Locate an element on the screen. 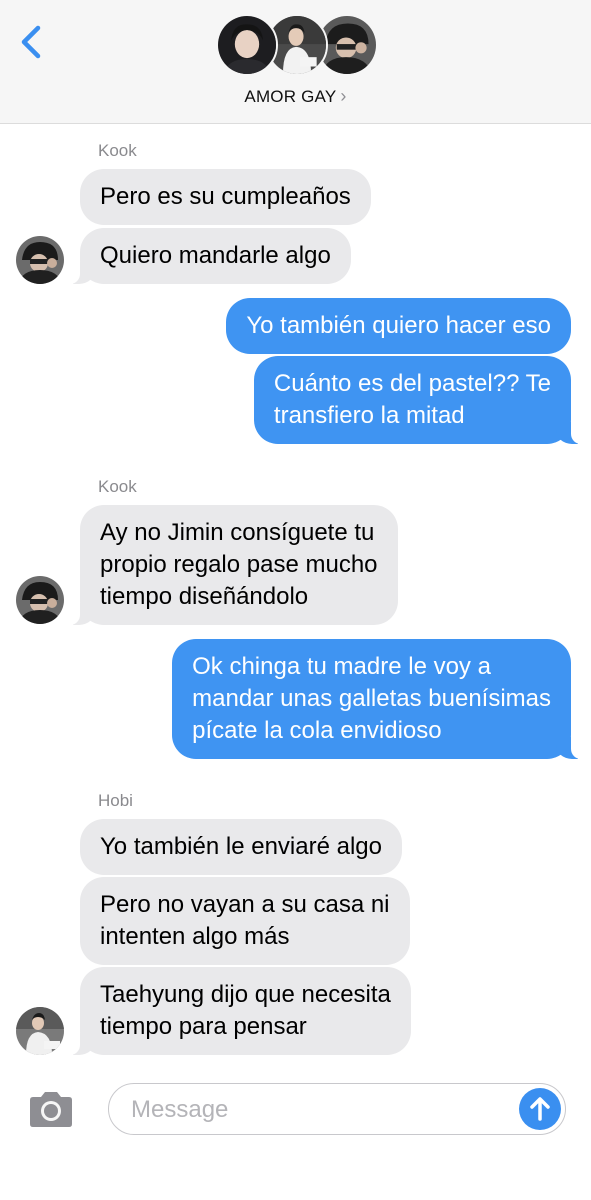 The height and width of the screenshot is (1200, 591). group-name: AMOR GAY › is located at coordinates (295, 96).